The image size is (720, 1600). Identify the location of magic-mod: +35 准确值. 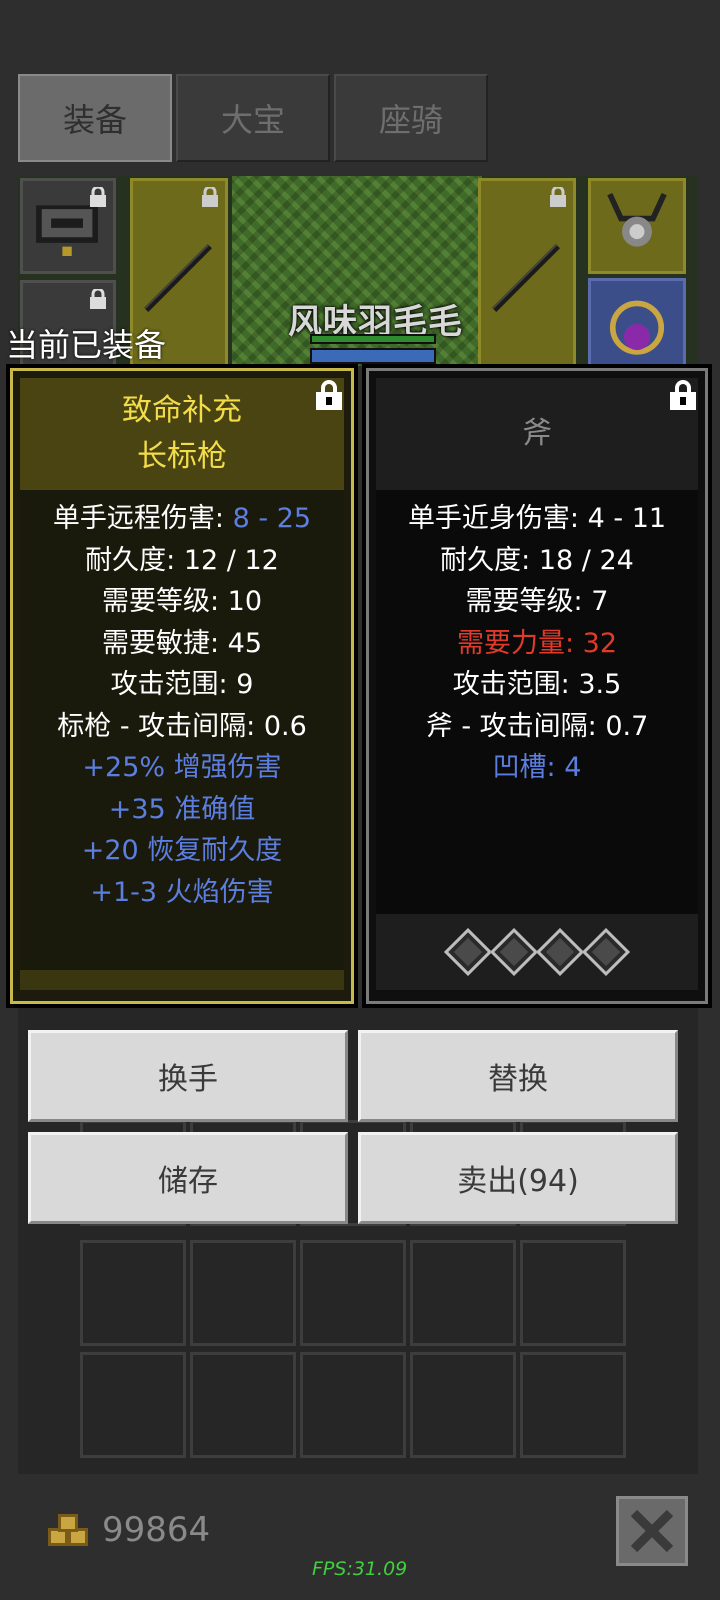
(182, 809).